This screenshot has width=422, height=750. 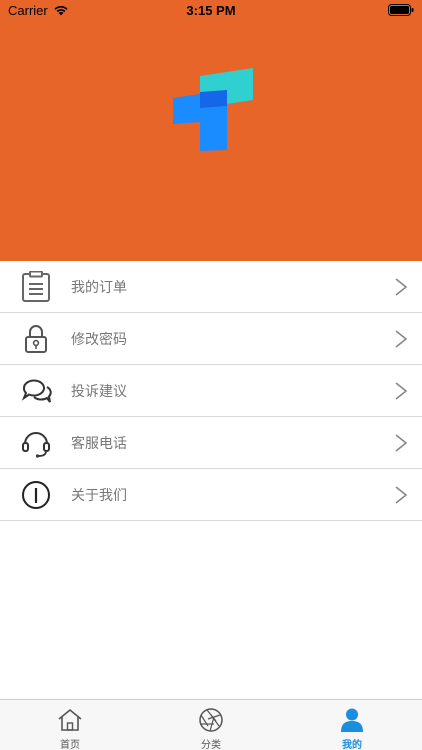 I want to click on aperture-icon, so click(x=211, y=720).